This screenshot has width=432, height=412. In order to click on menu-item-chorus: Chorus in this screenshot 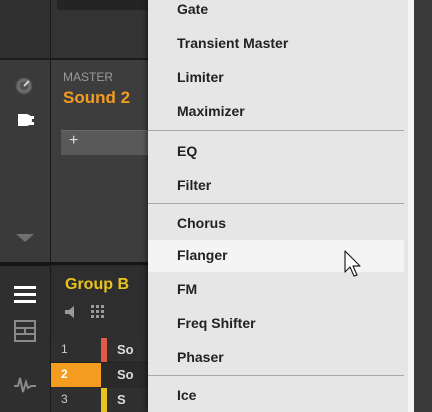, I will do `click(276, 224)`.